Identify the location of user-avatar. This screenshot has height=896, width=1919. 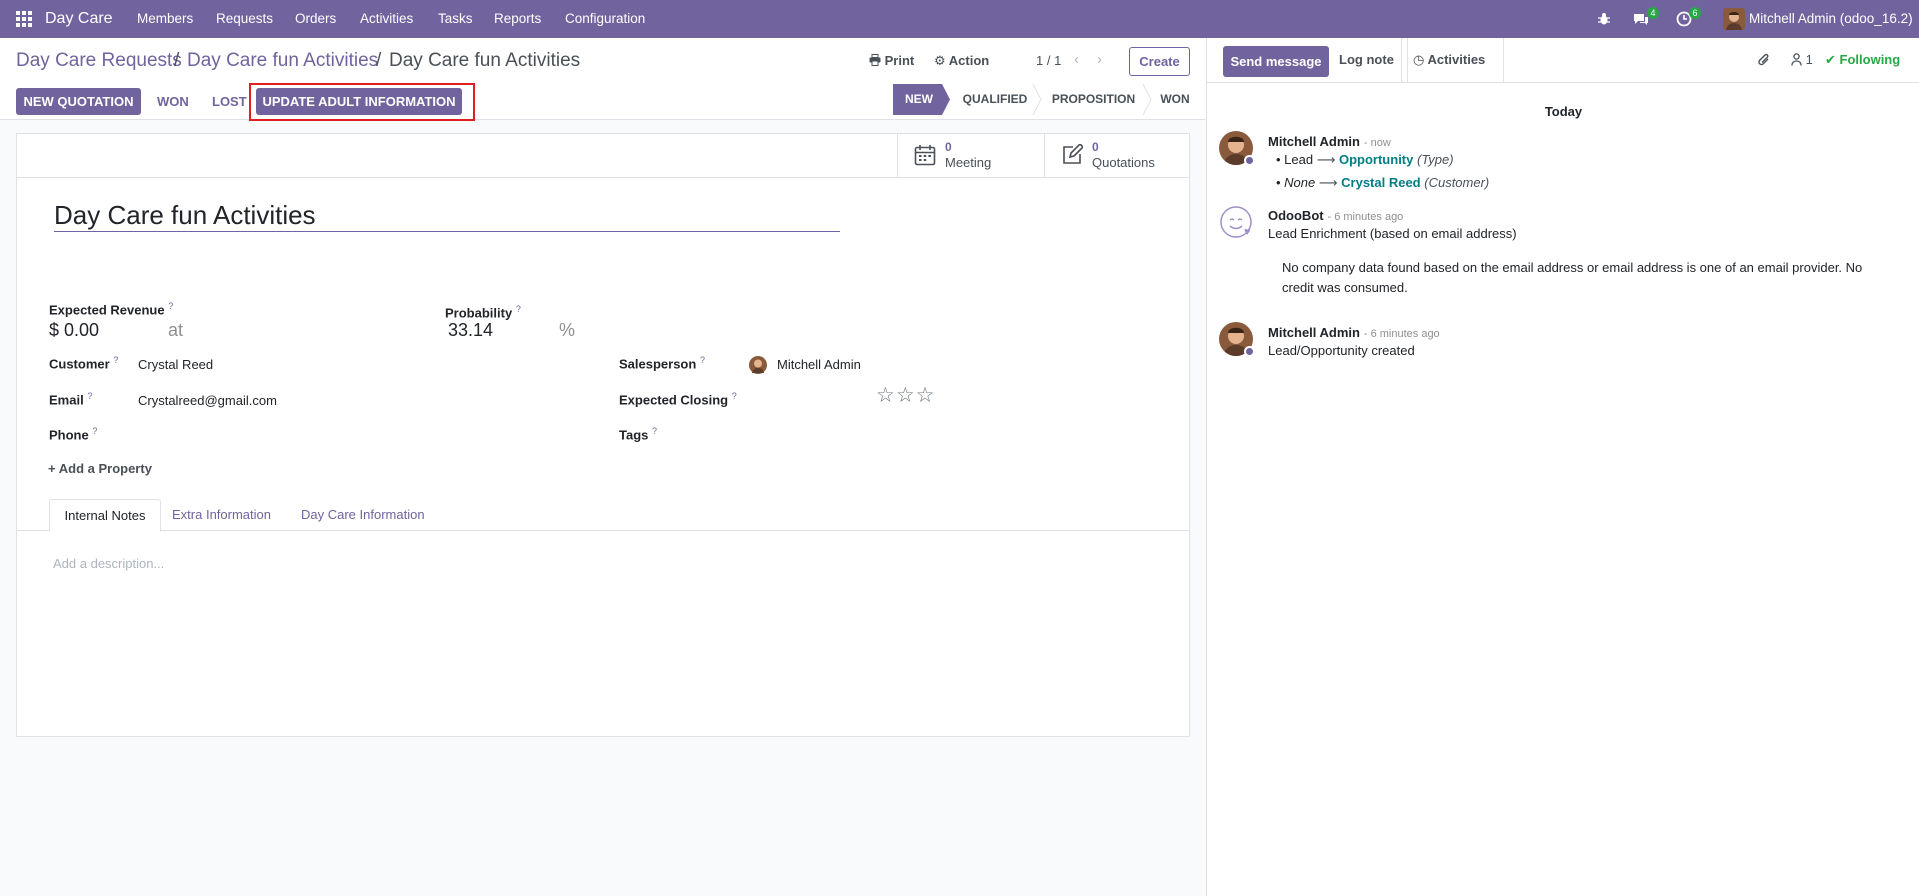
(1734, 19).